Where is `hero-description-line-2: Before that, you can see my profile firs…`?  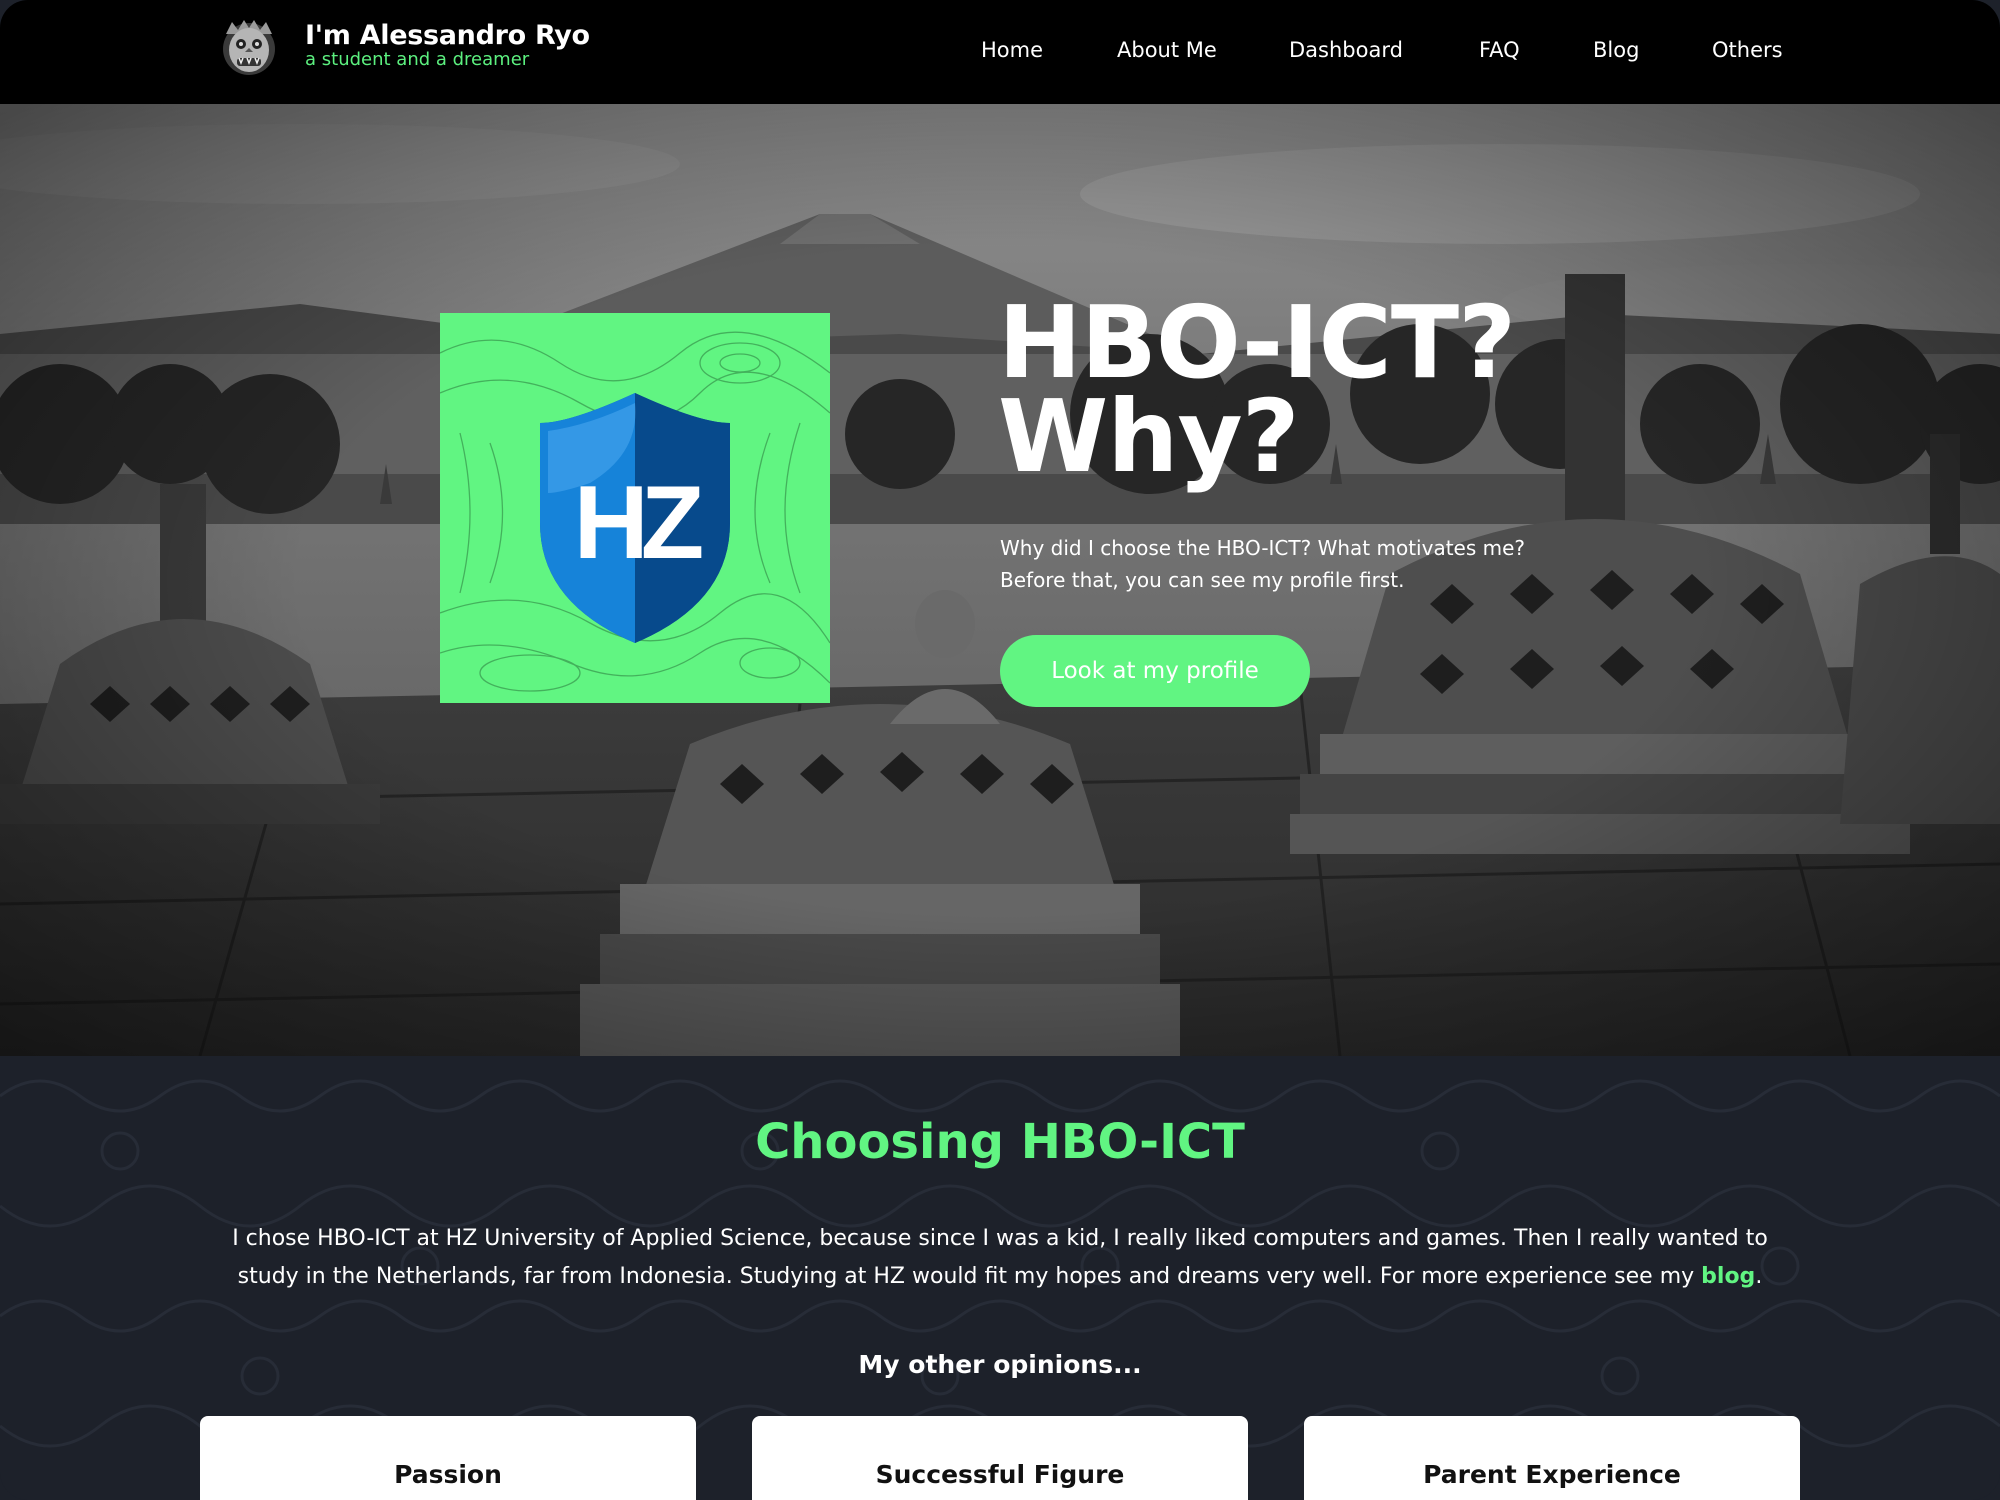 hero-description-line-2: Before that, you can see my profile firs… is located at coordinates (1202, 580).